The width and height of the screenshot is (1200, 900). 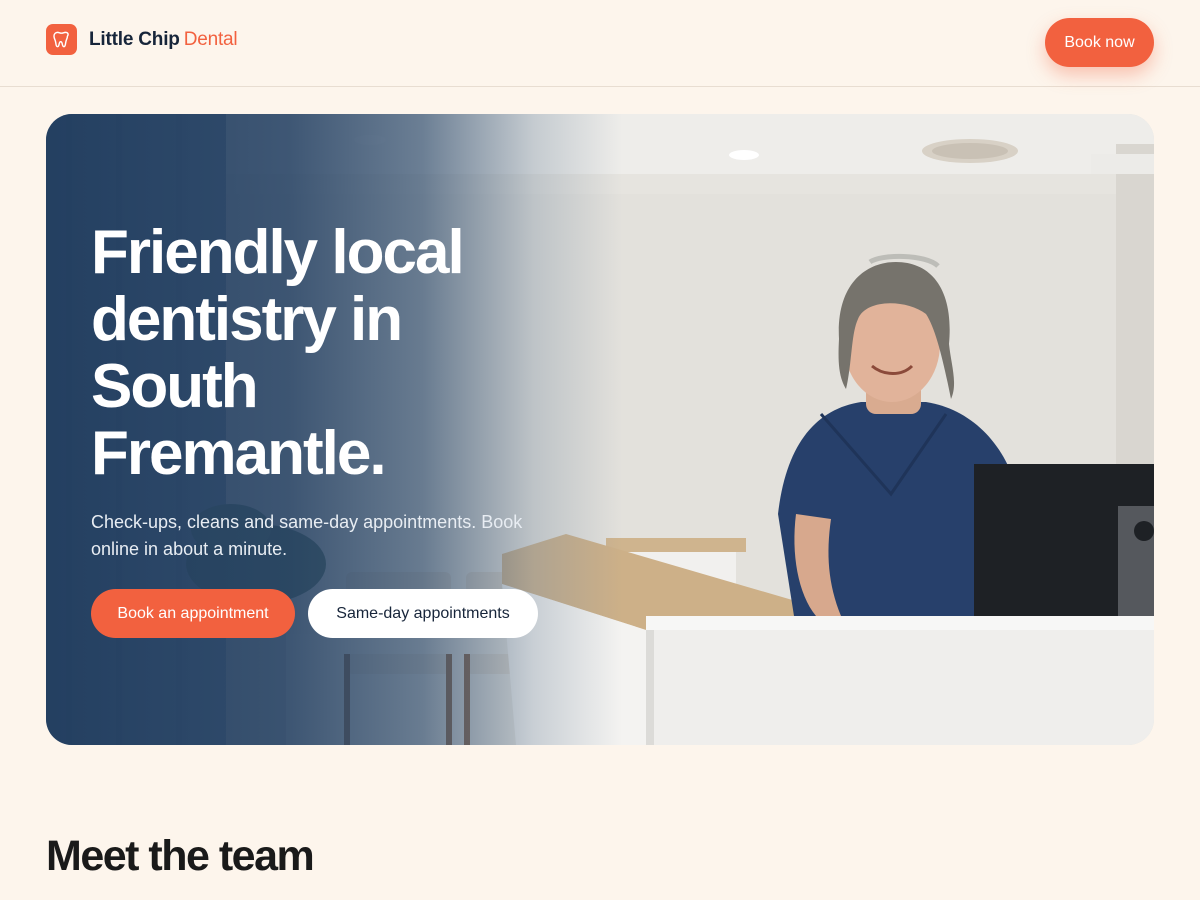 I want to click on logo-link: Little Chip Dental, so click(x=142, y=39).